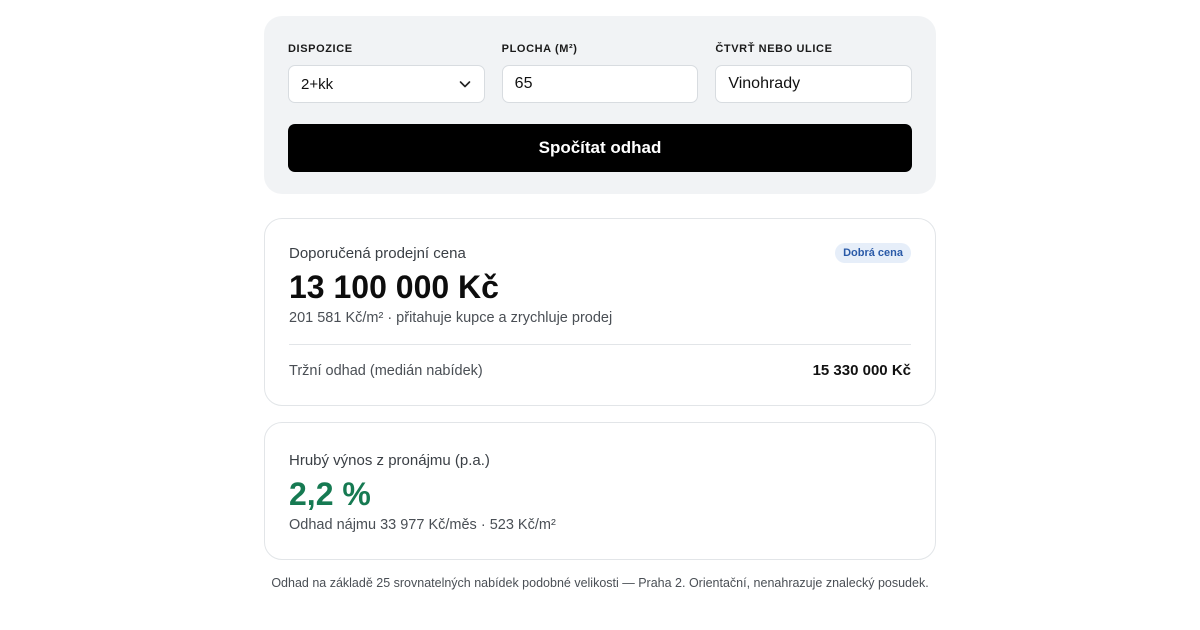  I want to click on yield-detail: Odhad nájmu 33 977 Kč/měs · 523 Kč/m², so click(422, 525).